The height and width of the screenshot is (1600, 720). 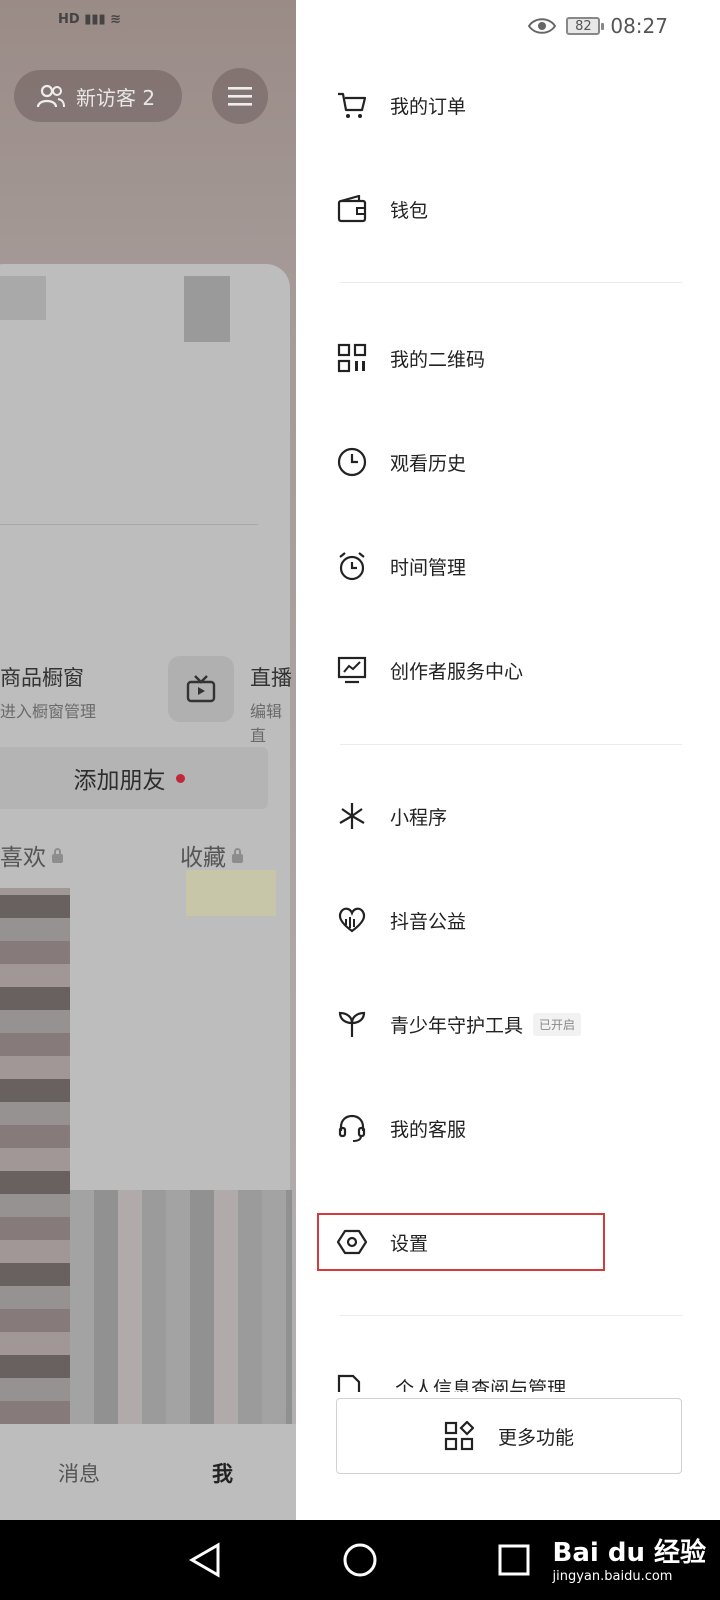 I want to click on alarm-icon, so click(x=352, y=566).